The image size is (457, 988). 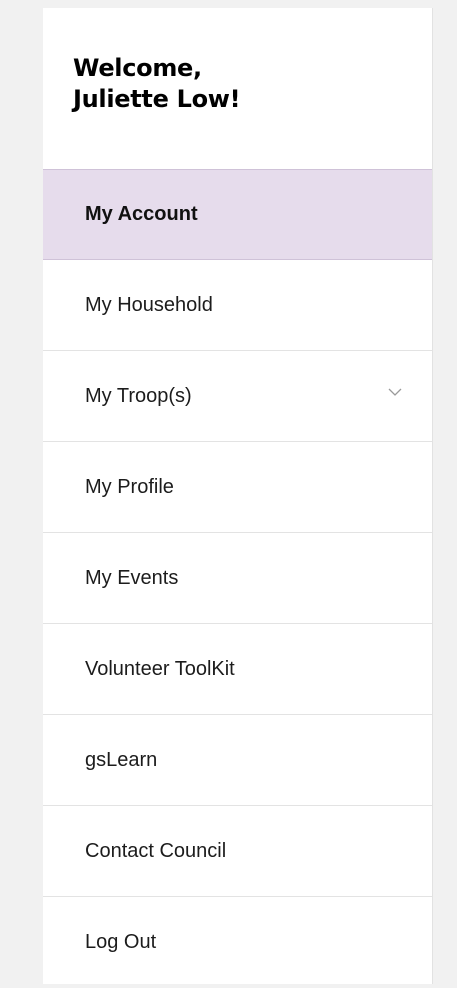 What do you see at coordinates (137, 68) in the screenshot?
I see `welcome-line: Welcome,` at bounding box center [137, 68].